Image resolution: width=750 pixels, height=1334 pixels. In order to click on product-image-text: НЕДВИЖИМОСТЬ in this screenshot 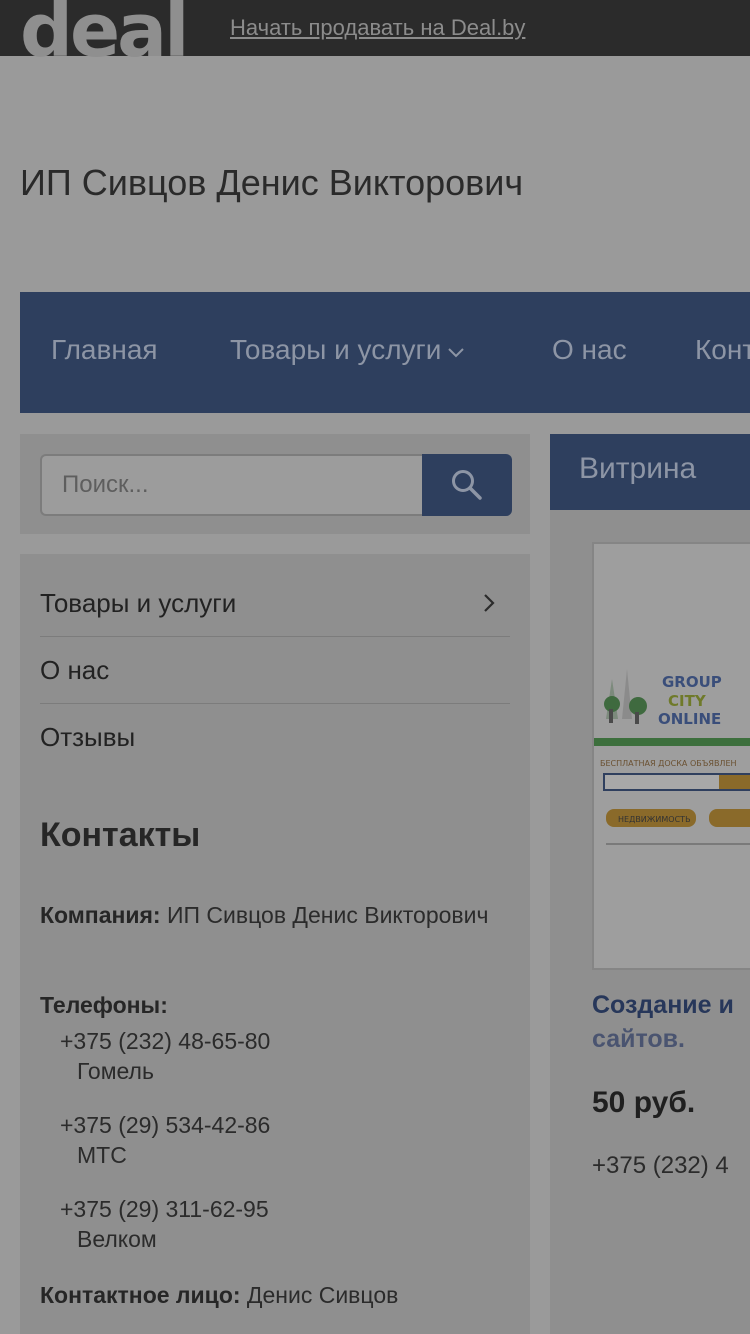, I will do `click(654, 819)`.